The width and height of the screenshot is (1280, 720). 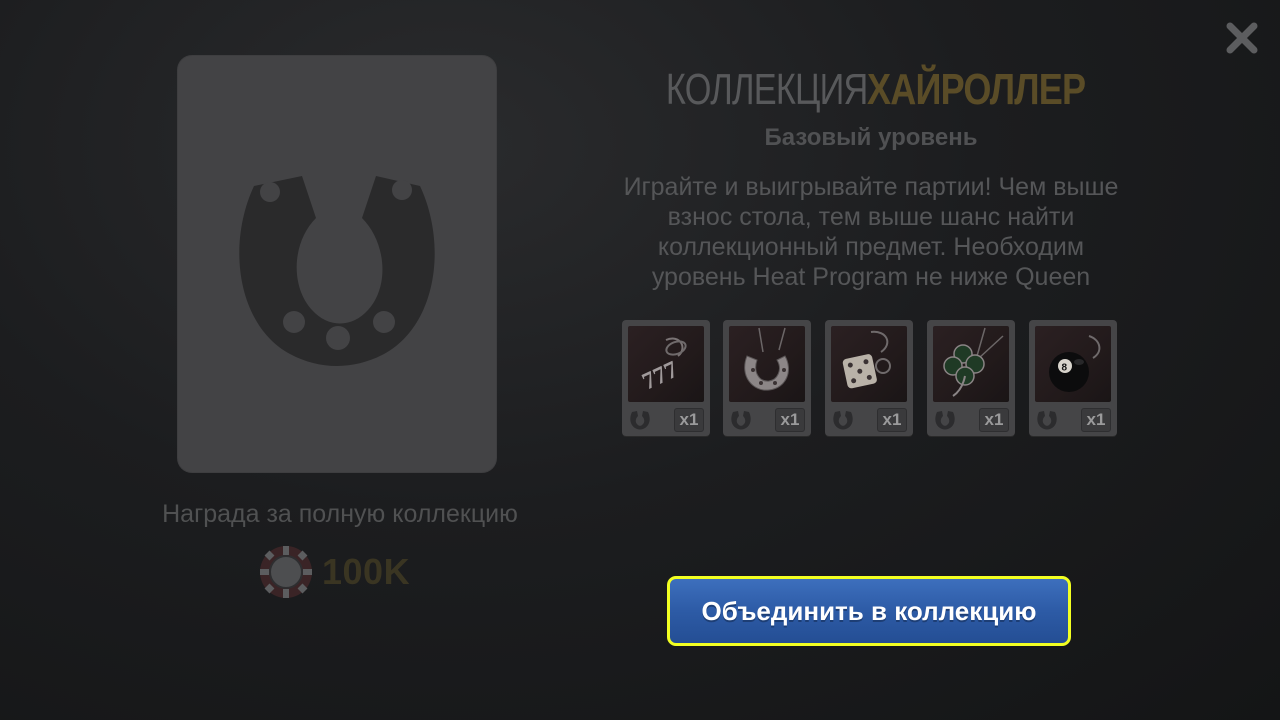 I want to click on description-line: уровень Heat Program не ниже Queen, so click(x=871, y=277).